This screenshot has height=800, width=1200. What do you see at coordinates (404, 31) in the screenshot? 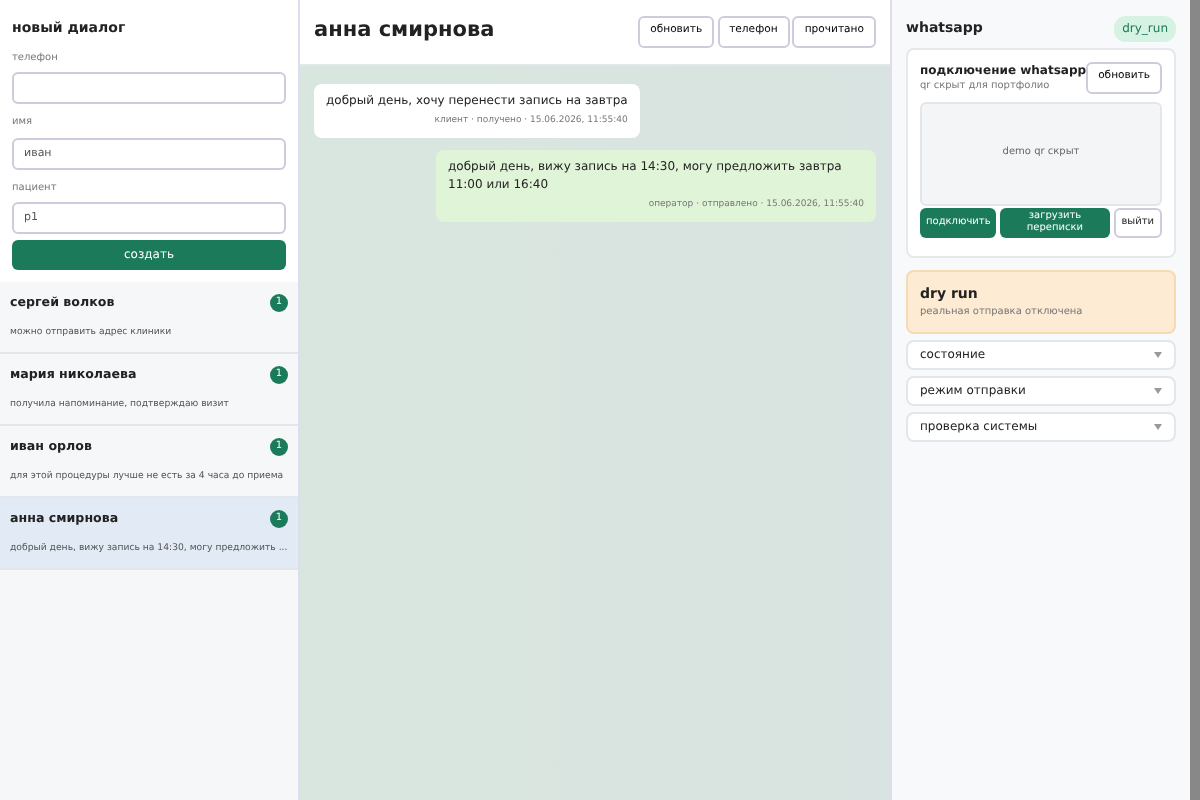
I see `chat-title: анна смирнова` at bounding box center [404, 31].